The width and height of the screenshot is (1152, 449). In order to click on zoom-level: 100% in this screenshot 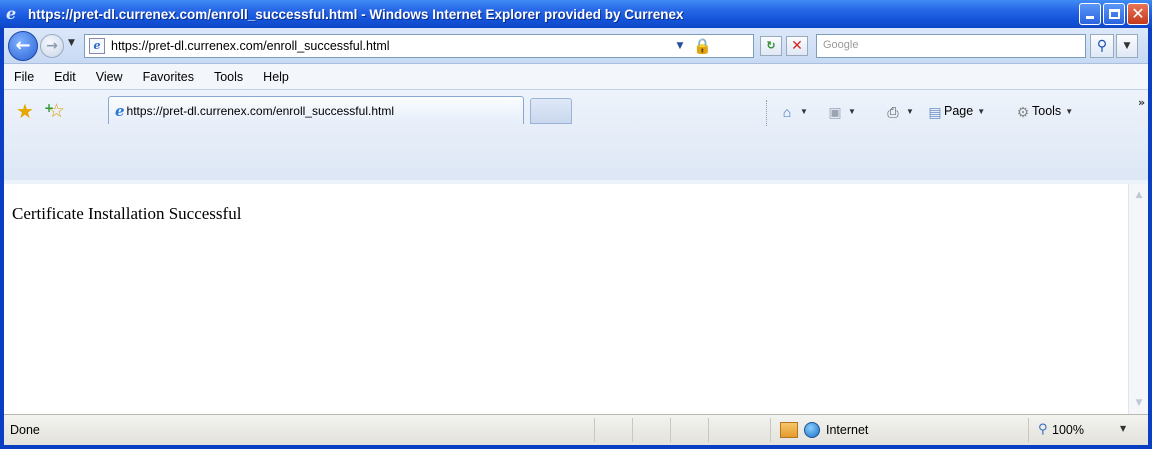, I will do `click(1068, 430)`.